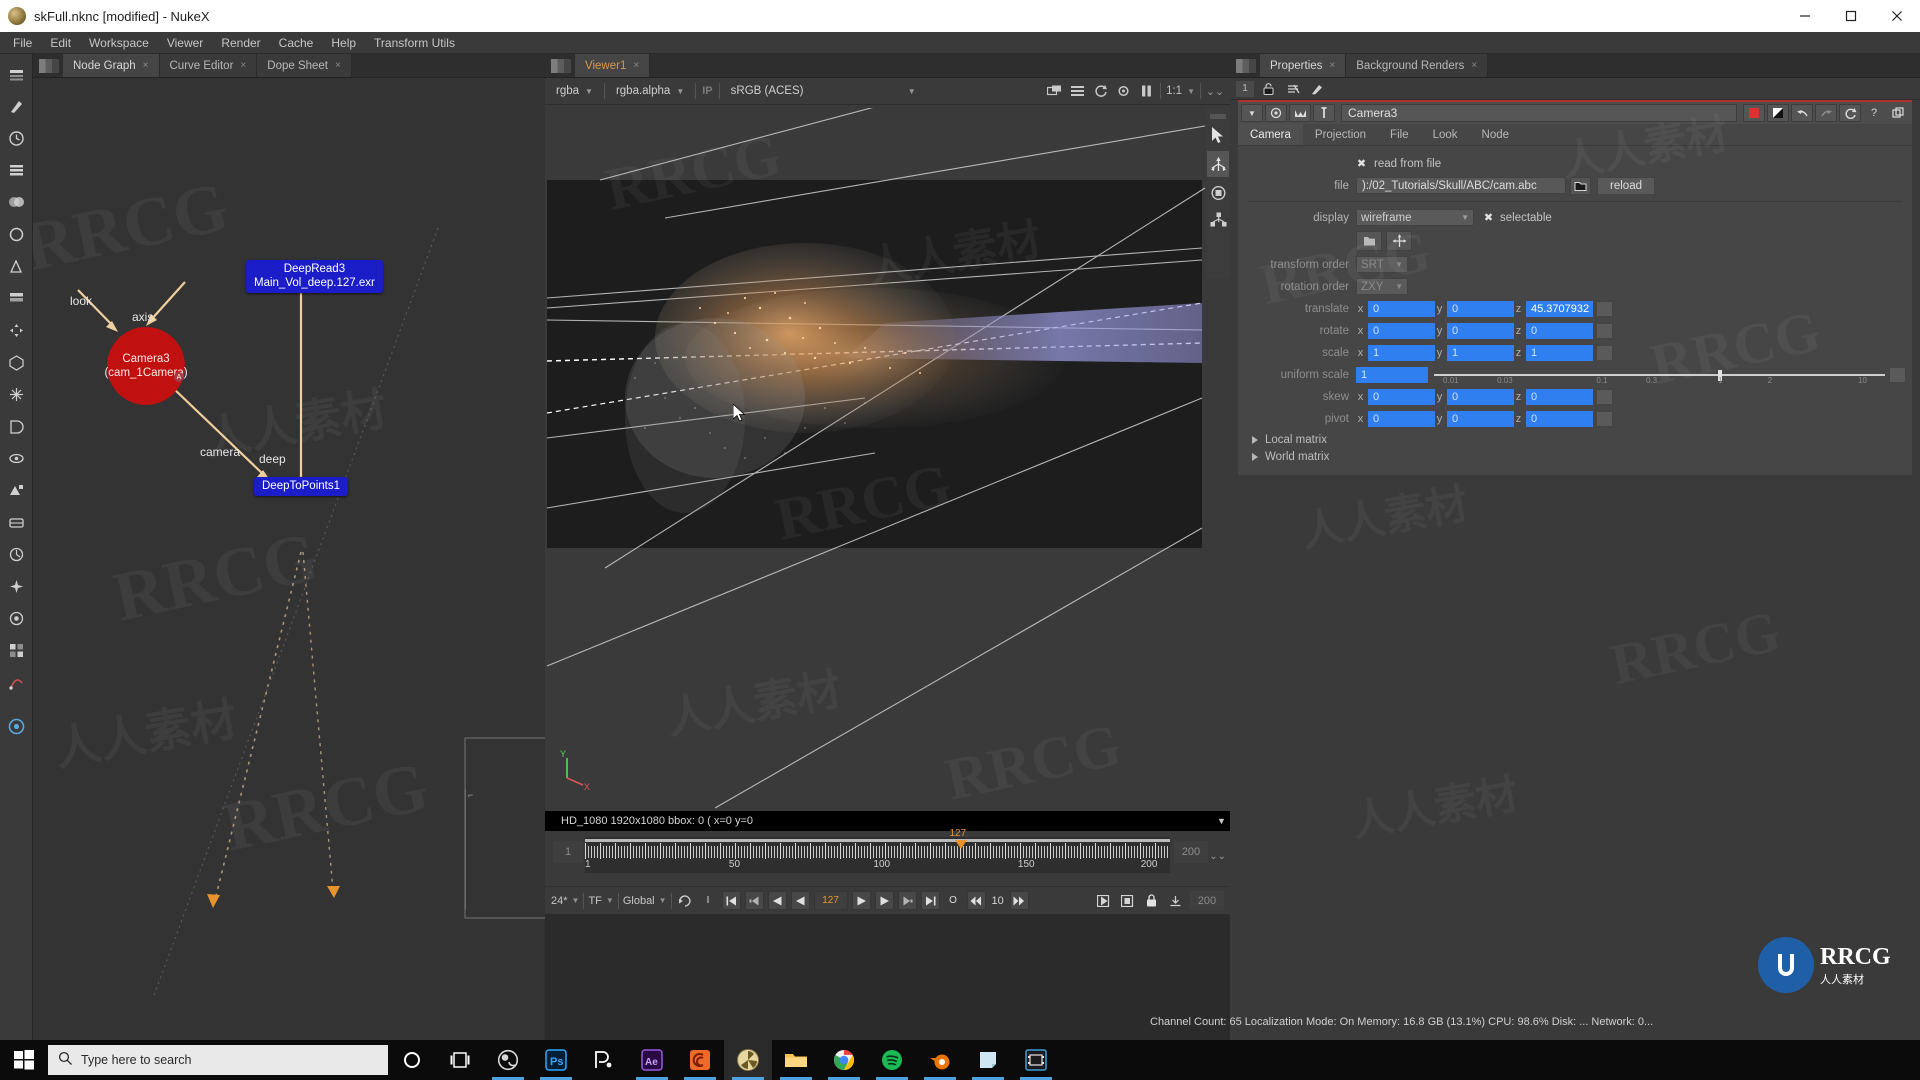  Describe the element at coordinates (1496, 134) in the screenshot. I see `tab-node: Node` at that location.